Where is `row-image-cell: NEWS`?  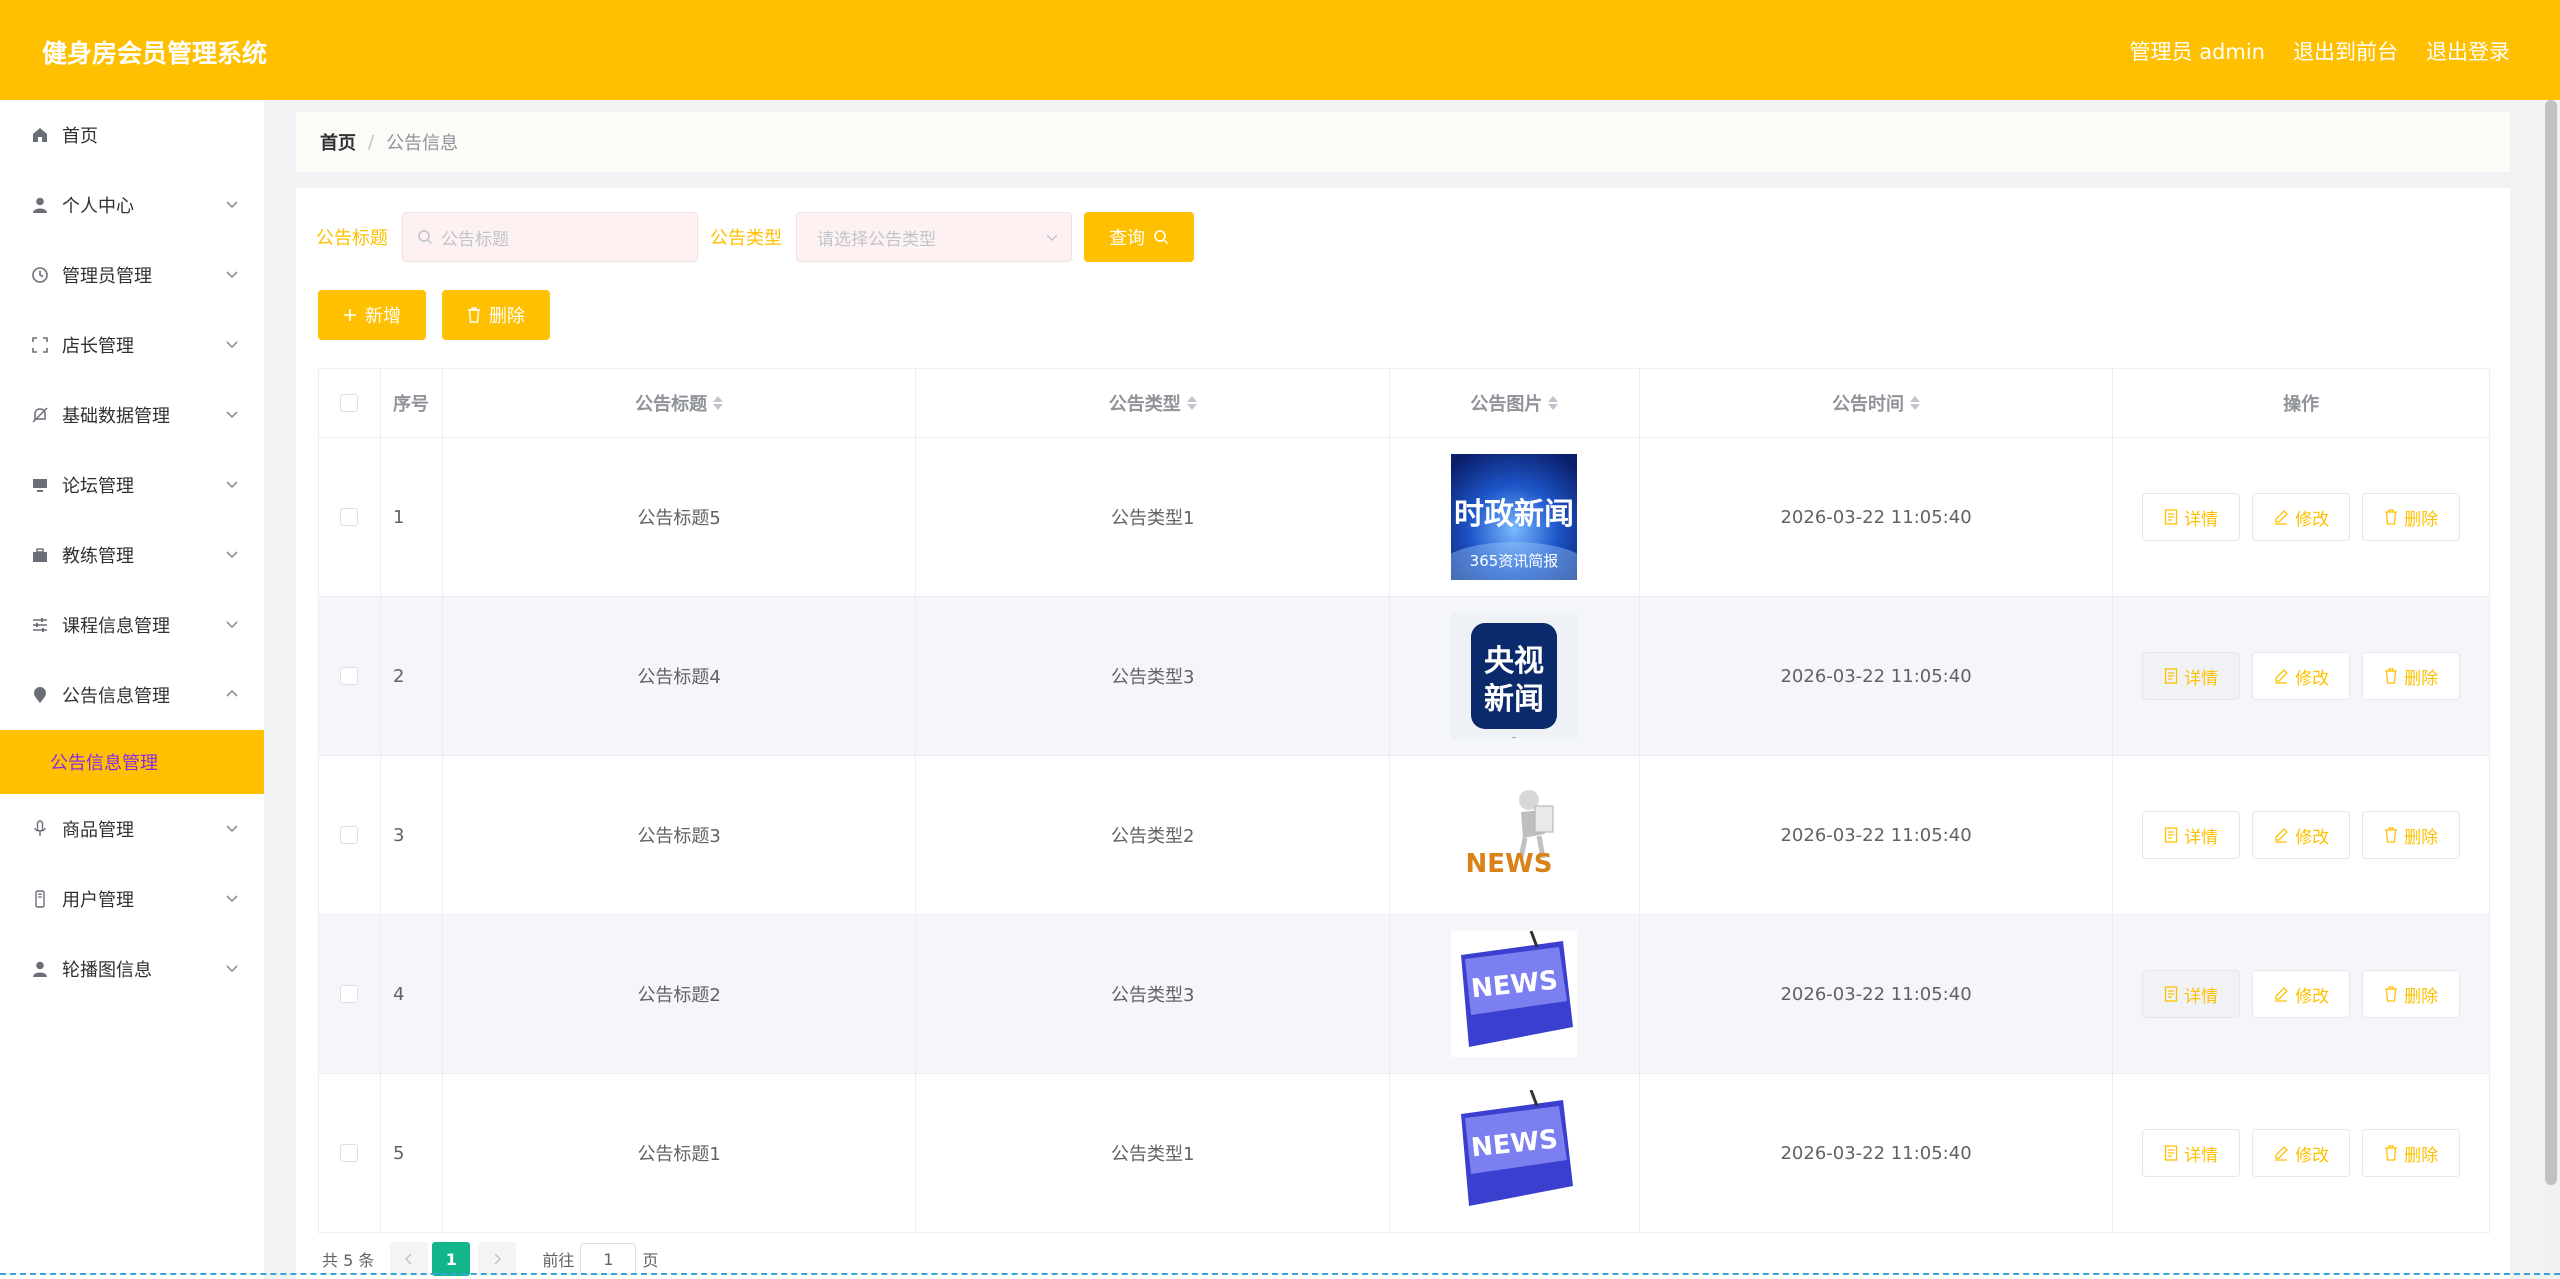 row-image-cell: NEWS is located at coordinates (1515, 1153).